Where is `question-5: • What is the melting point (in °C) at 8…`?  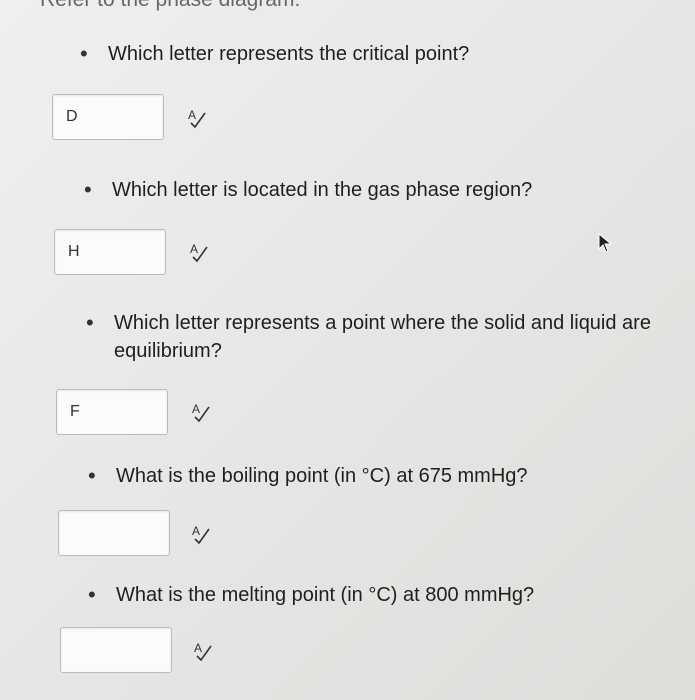 question-5: • What is the melting point (in °C) at 8… is located at coordinates (311, 595).